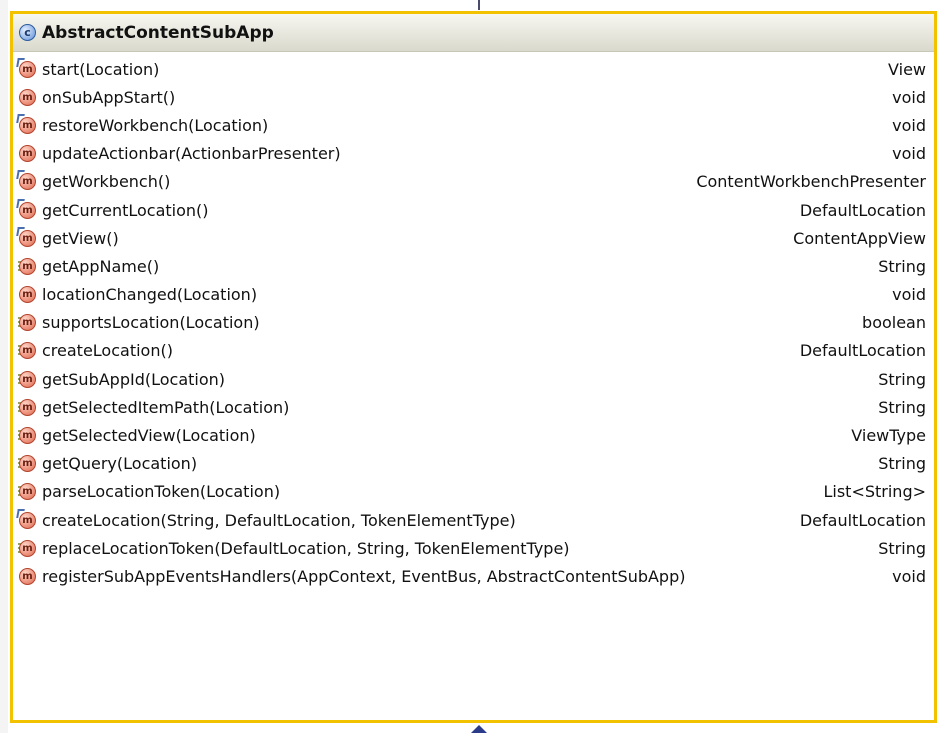 The image size is (946, 733). I want to click on method-signature: start(Location), so click(101, 69).